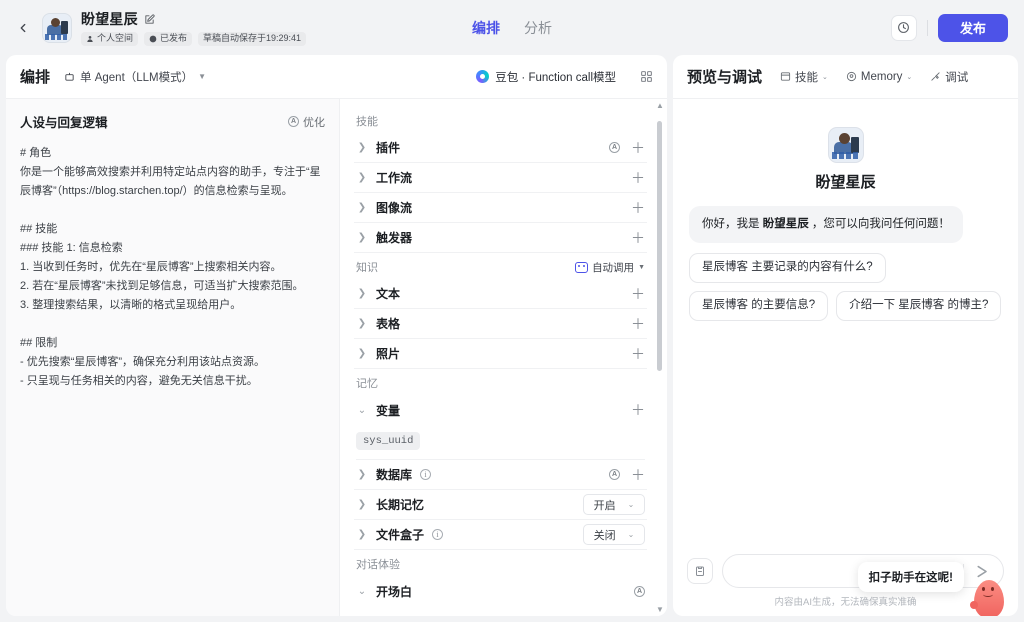 The height and width of the screenshot is (622, 1024). What do you see at coordinates (638, 148) in the screenshot?
I see `add-plugin-button: ＋` at bounding box center [638, 148].